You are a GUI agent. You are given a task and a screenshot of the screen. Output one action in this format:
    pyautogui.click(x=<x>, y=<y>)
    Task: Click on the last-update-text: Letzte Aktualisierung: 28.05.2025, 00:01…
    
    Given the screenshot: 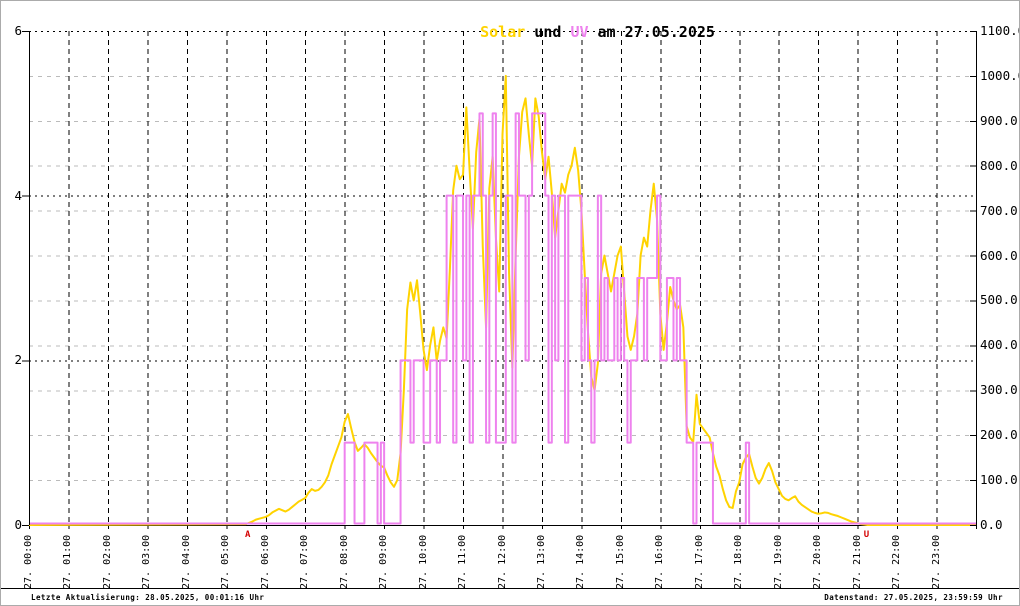 What is the action you would take?
    pyautogui.click(x=148, y=597)
    